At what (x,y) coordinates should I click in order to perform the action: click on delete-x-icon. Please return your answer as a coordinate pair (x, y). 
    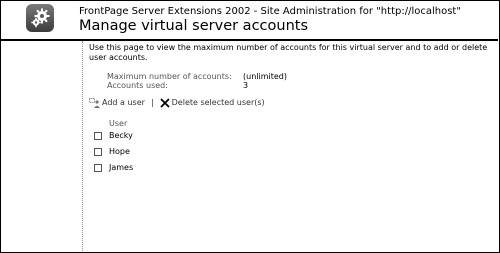
    Looking at the image, I should click on (165, 103).